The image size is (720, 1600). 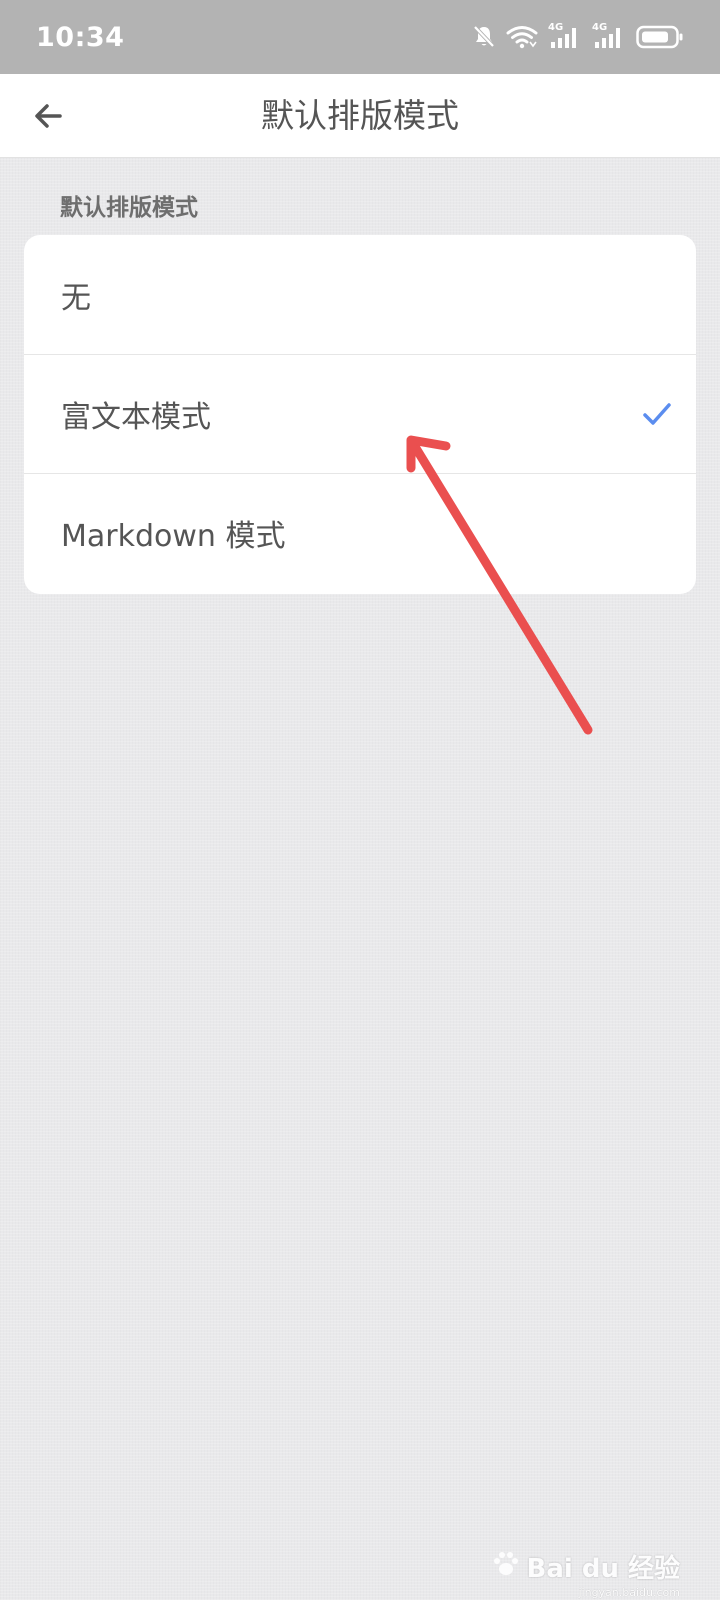 What do you see at coordinates (360, 37) in the screenshot?
I see `status-bar: 10:34 4G 4G` at bounding box center [360, 37].